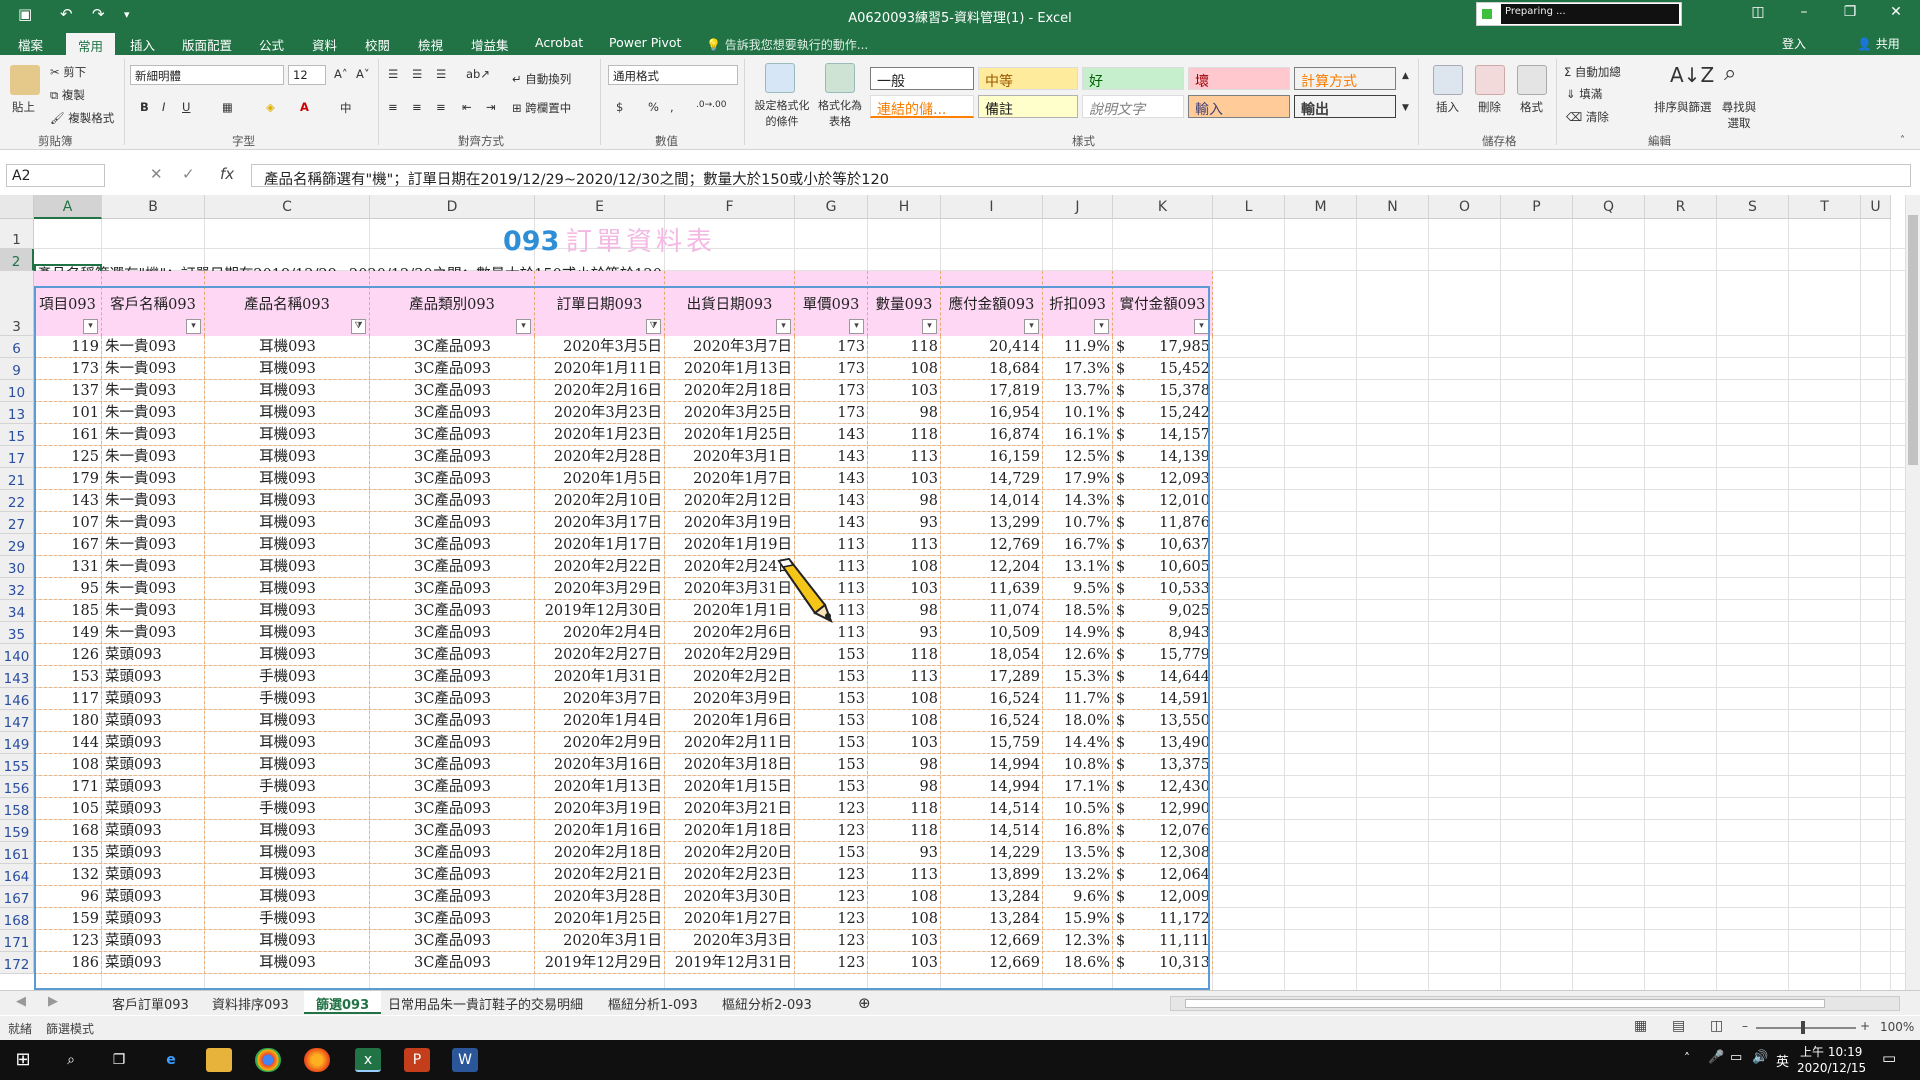  I want to click on row-header: 159, so click(17, 831).